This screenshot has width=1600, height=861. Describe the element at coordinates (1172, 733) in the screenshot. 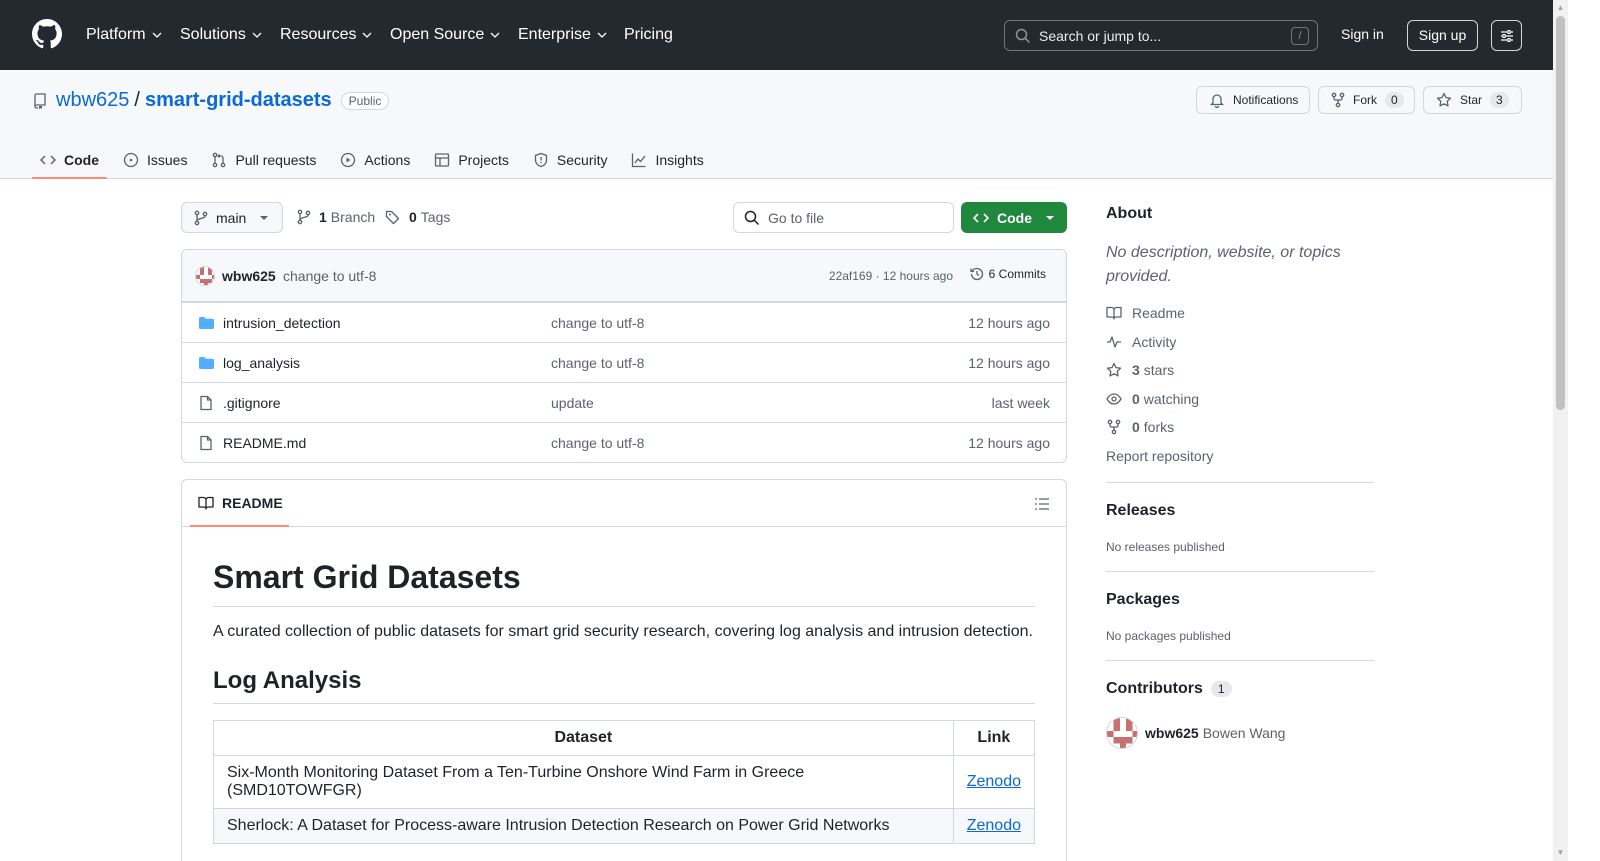

I see `contributor-username: wbw625` at that location.